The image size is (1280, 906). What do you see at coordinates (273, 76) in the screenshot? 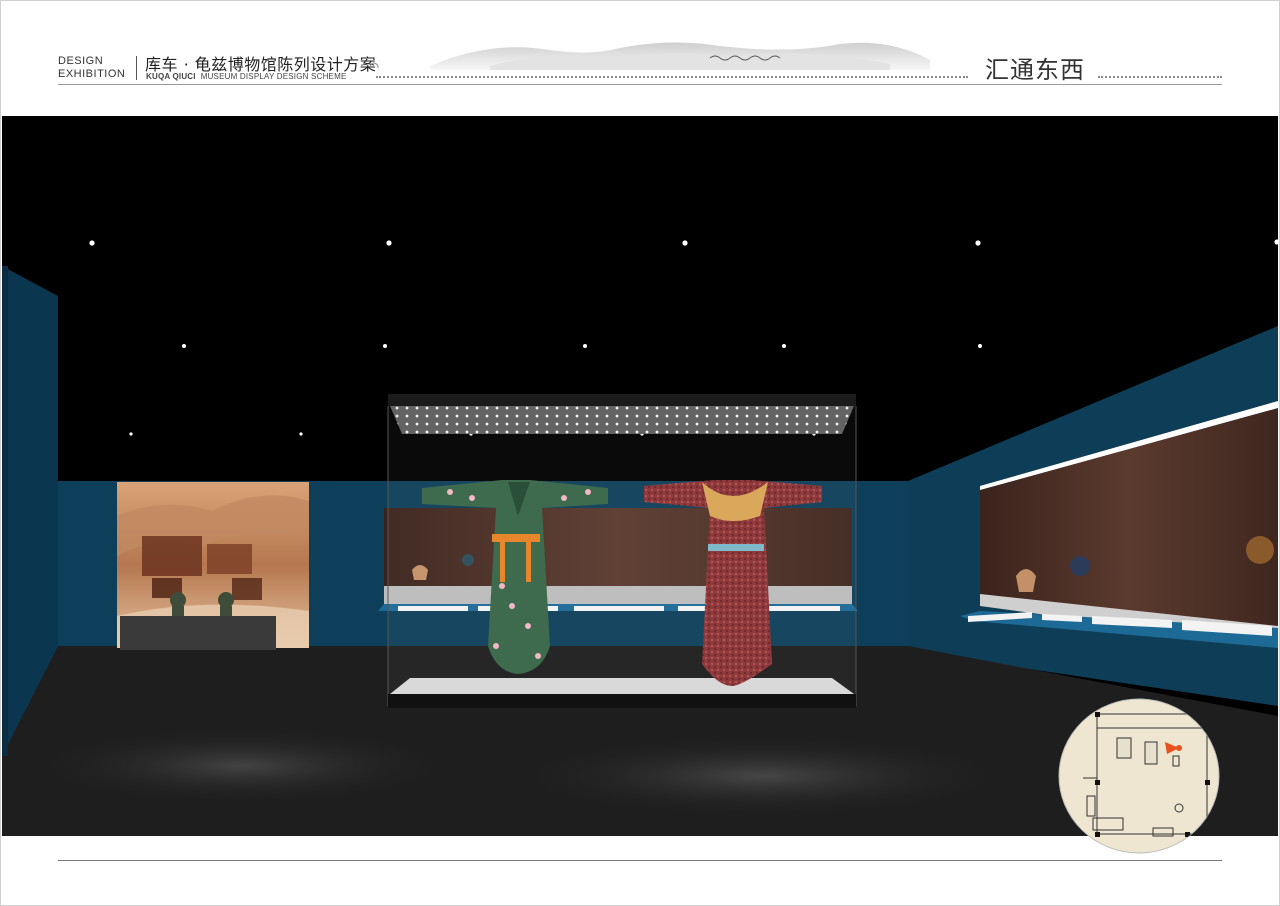
I see `subtitle-text: MUSEUM DISPLAY DESIGN SCHEME` at bounding box center [273, 76].